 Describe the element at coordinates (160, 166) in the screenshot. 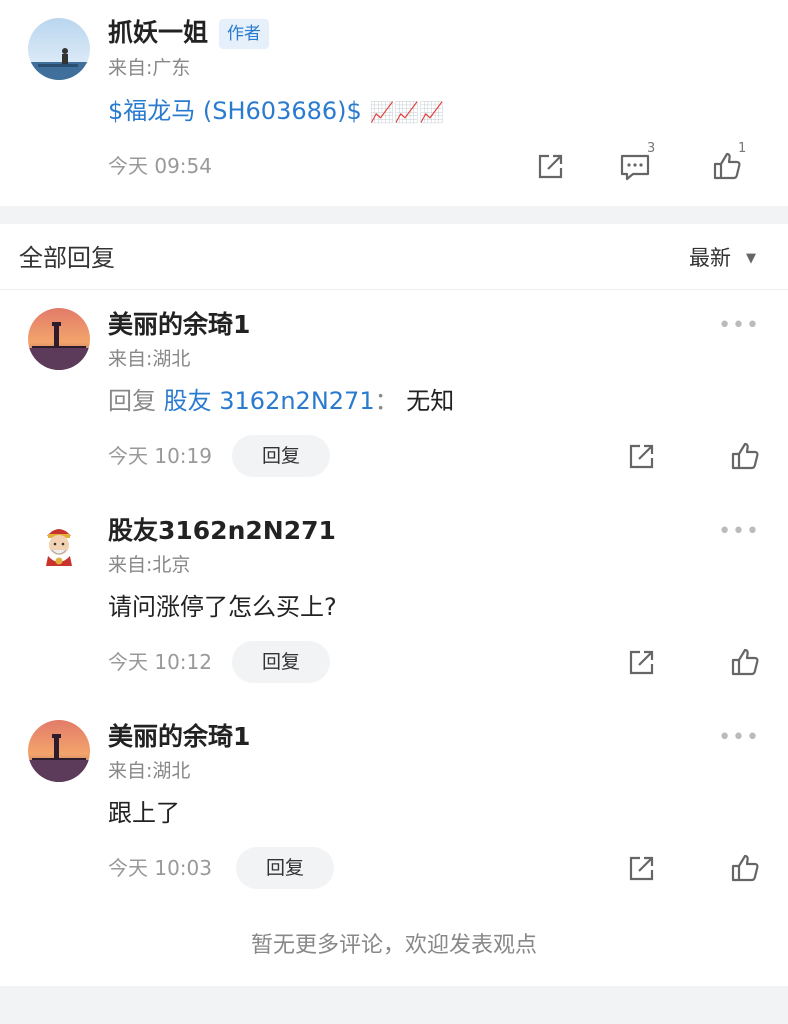

I see `post-time: 今天 09:54` at that location.